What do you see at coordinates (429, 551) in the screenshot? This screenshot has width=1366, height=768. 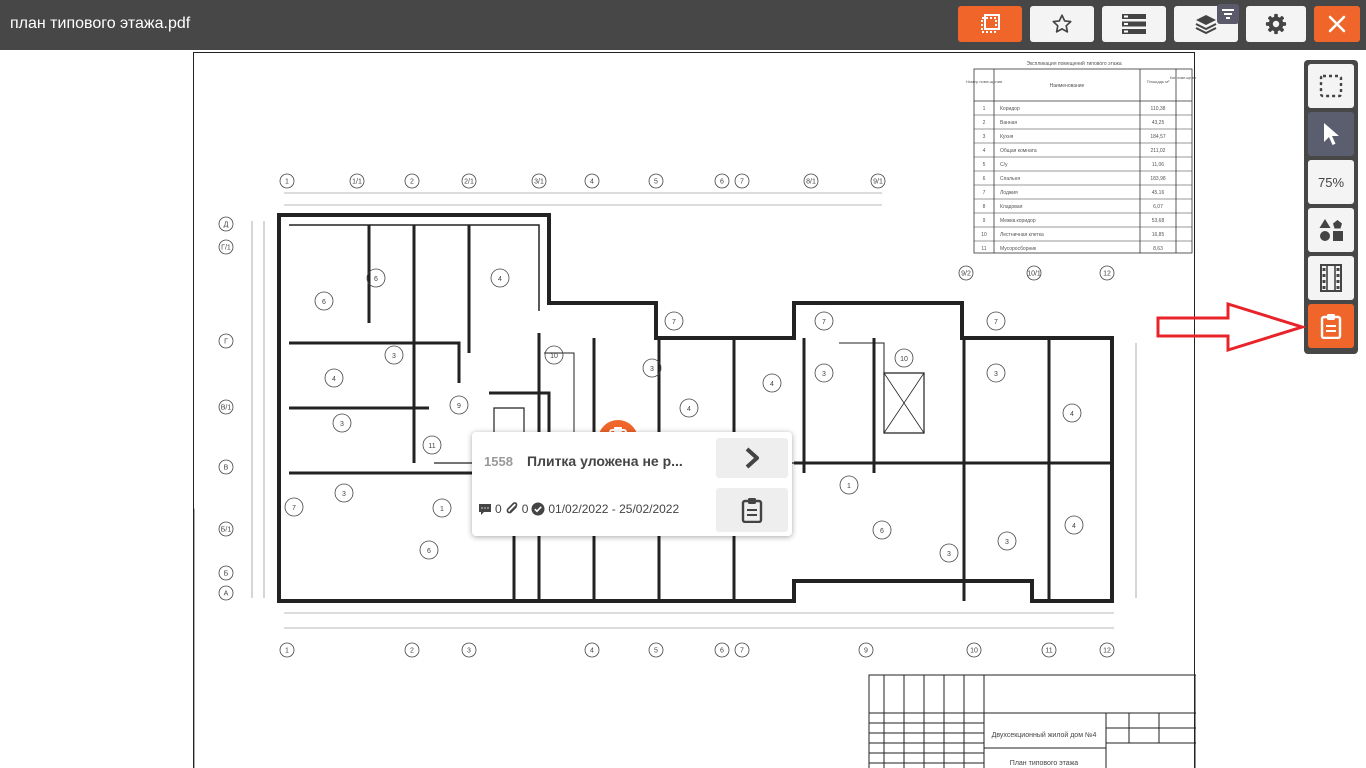 I see `room-number: 6` at bounding box center [429, 551].